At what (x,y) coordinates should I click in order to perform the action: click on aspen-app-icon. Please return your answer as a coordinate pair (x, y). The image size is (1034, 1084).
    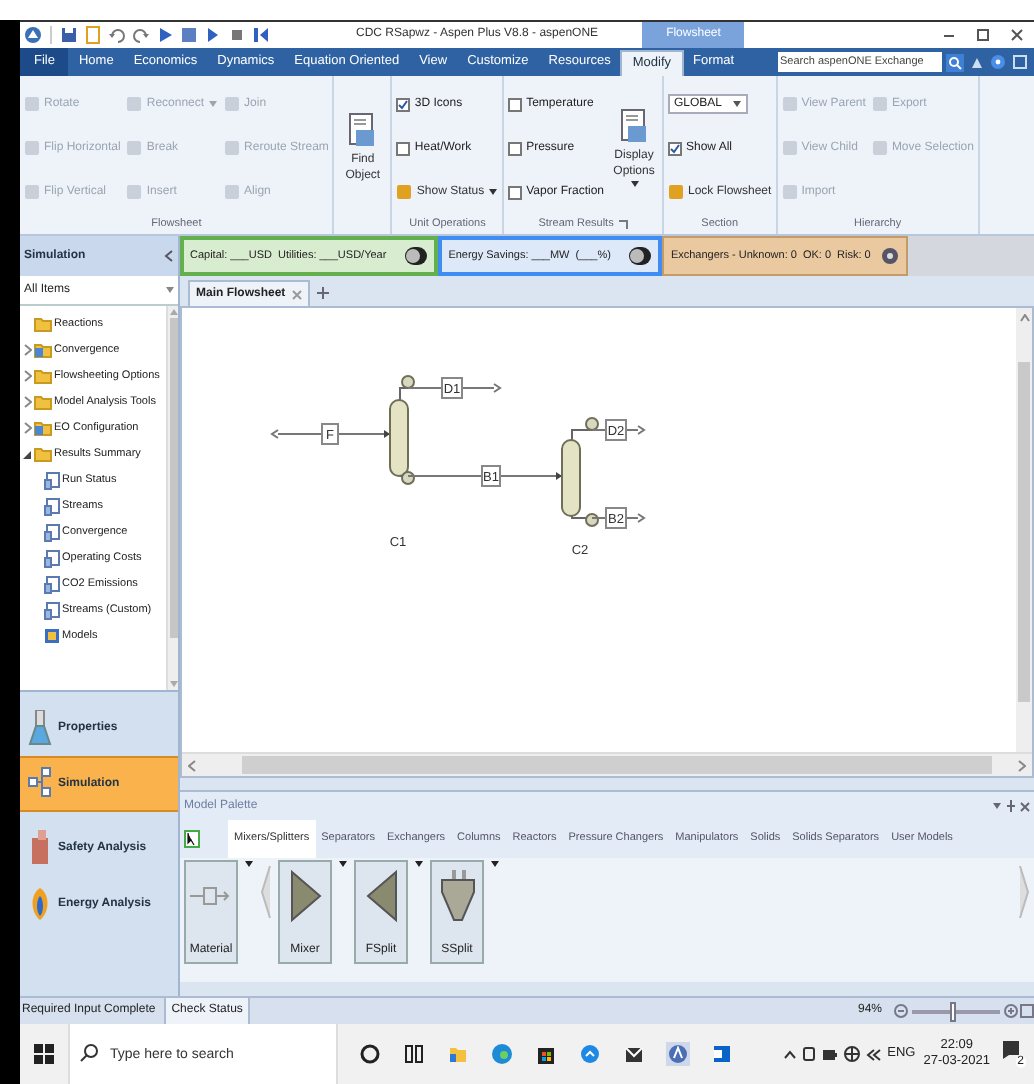
    Looking at the image, I should click on (678, 1054).